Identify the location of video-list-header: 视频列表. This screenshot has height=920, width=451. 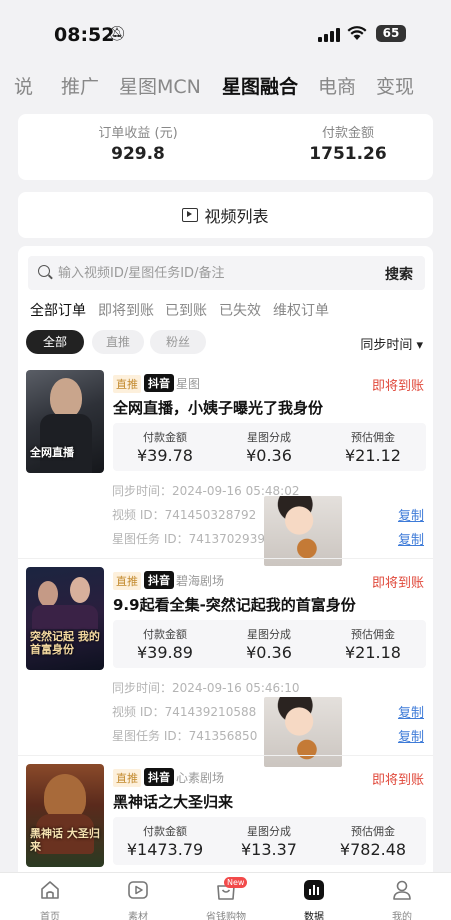
(225, 215).